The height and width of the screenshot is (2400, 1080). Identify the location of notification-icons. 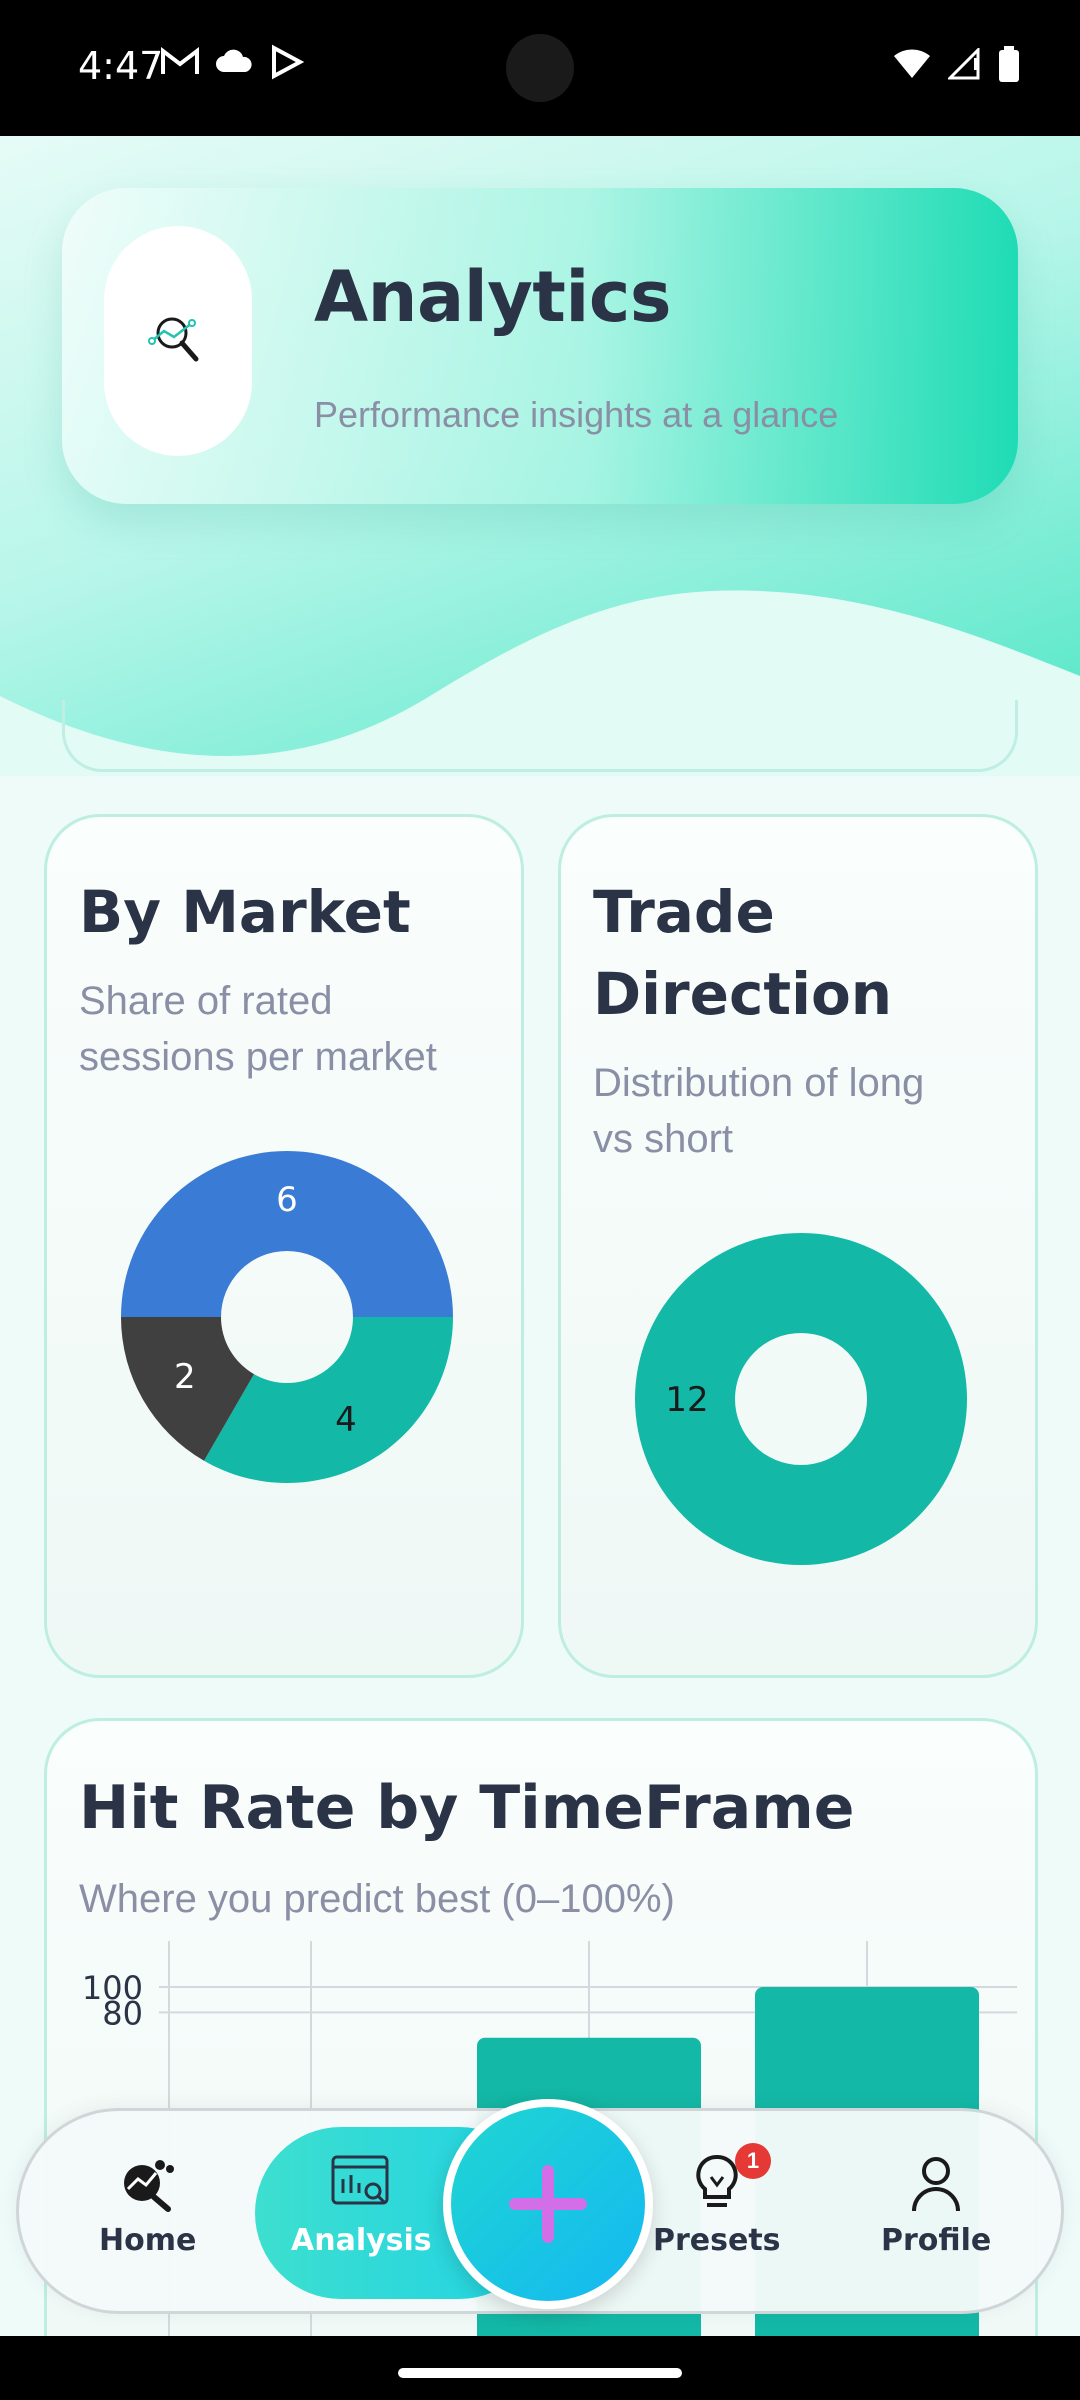
(232, 62).